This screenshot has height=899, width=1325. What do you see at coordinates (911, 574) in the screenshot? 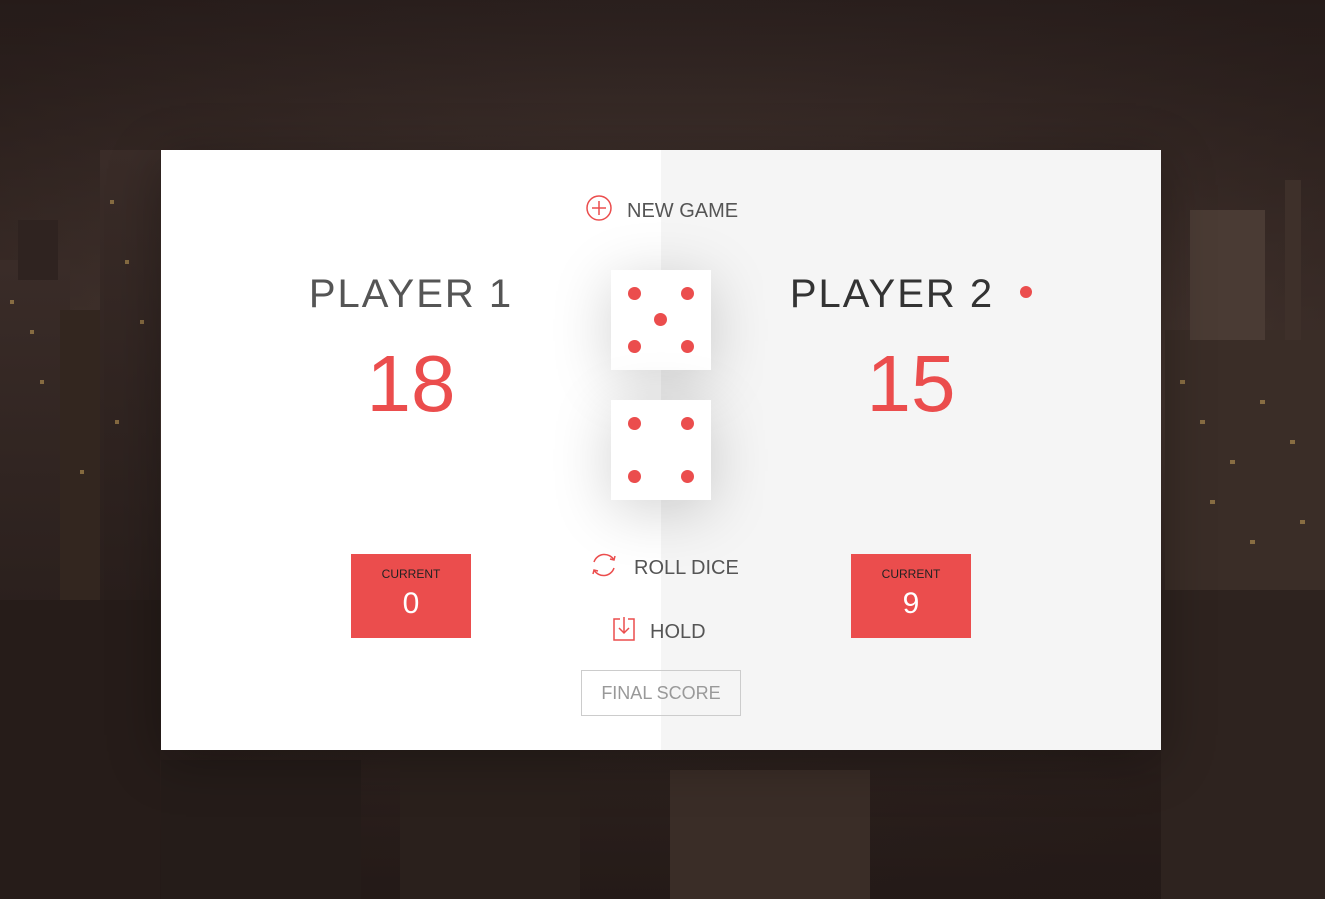
I see `player-2-current-label: CURRENT` at bounding box center [911, 574].